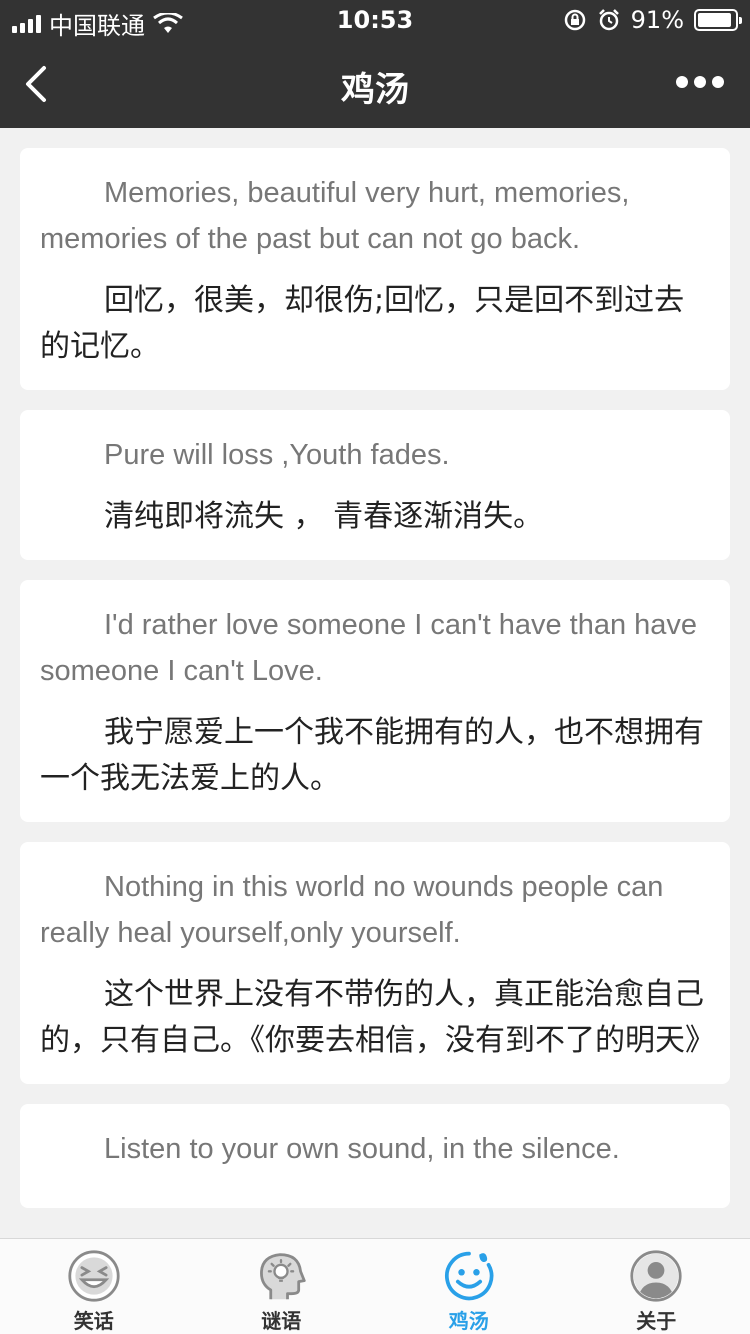 The image size is (750, 1334). Describe the element at coordinates (372, 755) in the screenshot. I see `quote-chinese: 我宁愿爱上一个我不能拥有的人，也不想拥有一个我无法爱上的人。` at that location.